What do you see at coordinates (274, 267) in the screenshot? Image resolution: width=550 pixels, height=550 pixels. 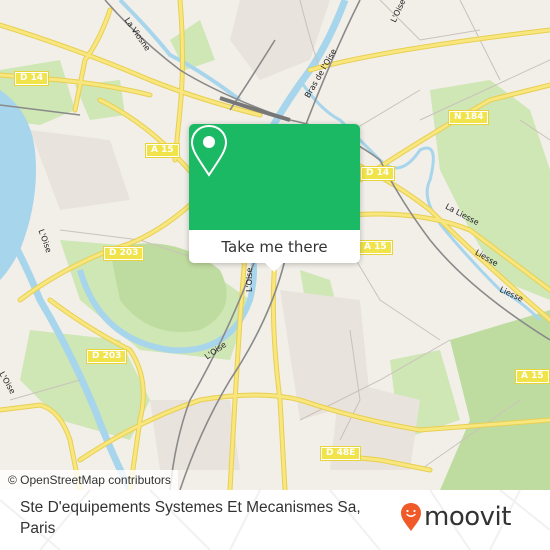 I see `popup-pointer` at bounding box center [274, 267].